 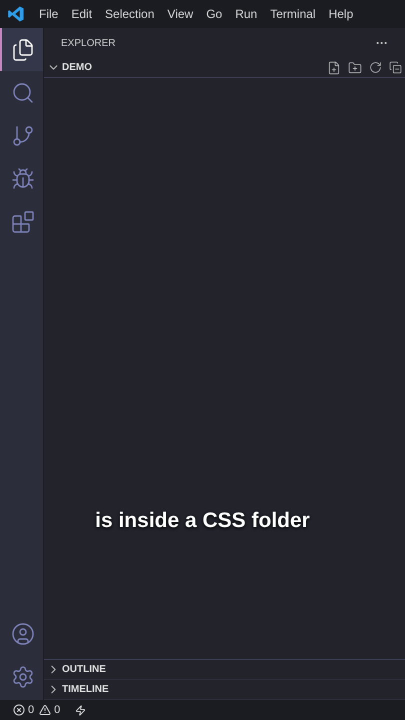 What do you see at coordinates (88, 43) in the screenshot?
I see `explorer-title: EXPLORER` at bounding box center [88, 43].